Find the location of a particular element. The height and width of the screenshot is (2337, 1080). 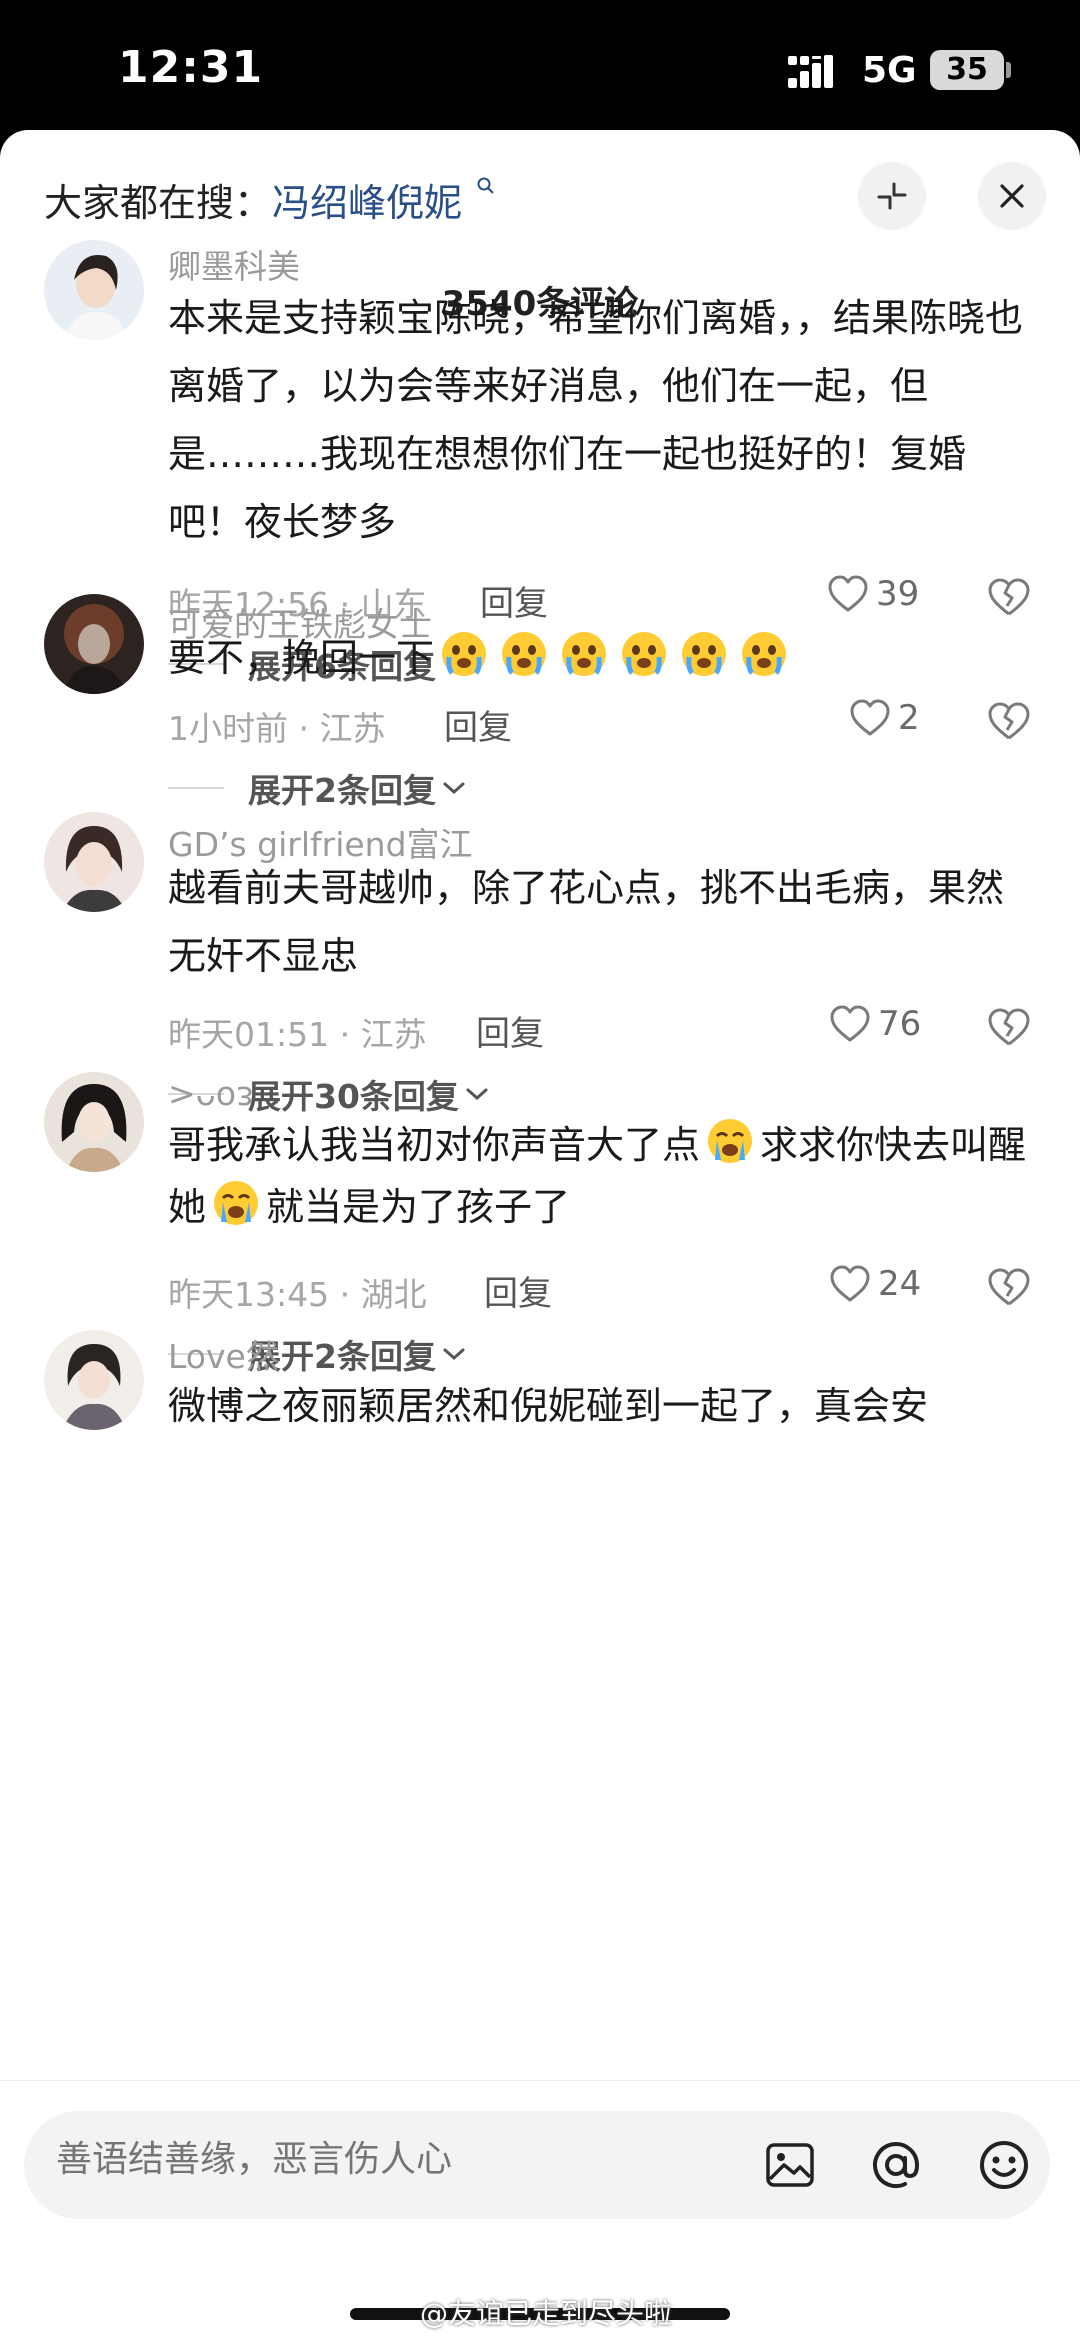

comment-text-part: 哥我承认我当初对你声音大了点 is located at coordinates (434, 1145).